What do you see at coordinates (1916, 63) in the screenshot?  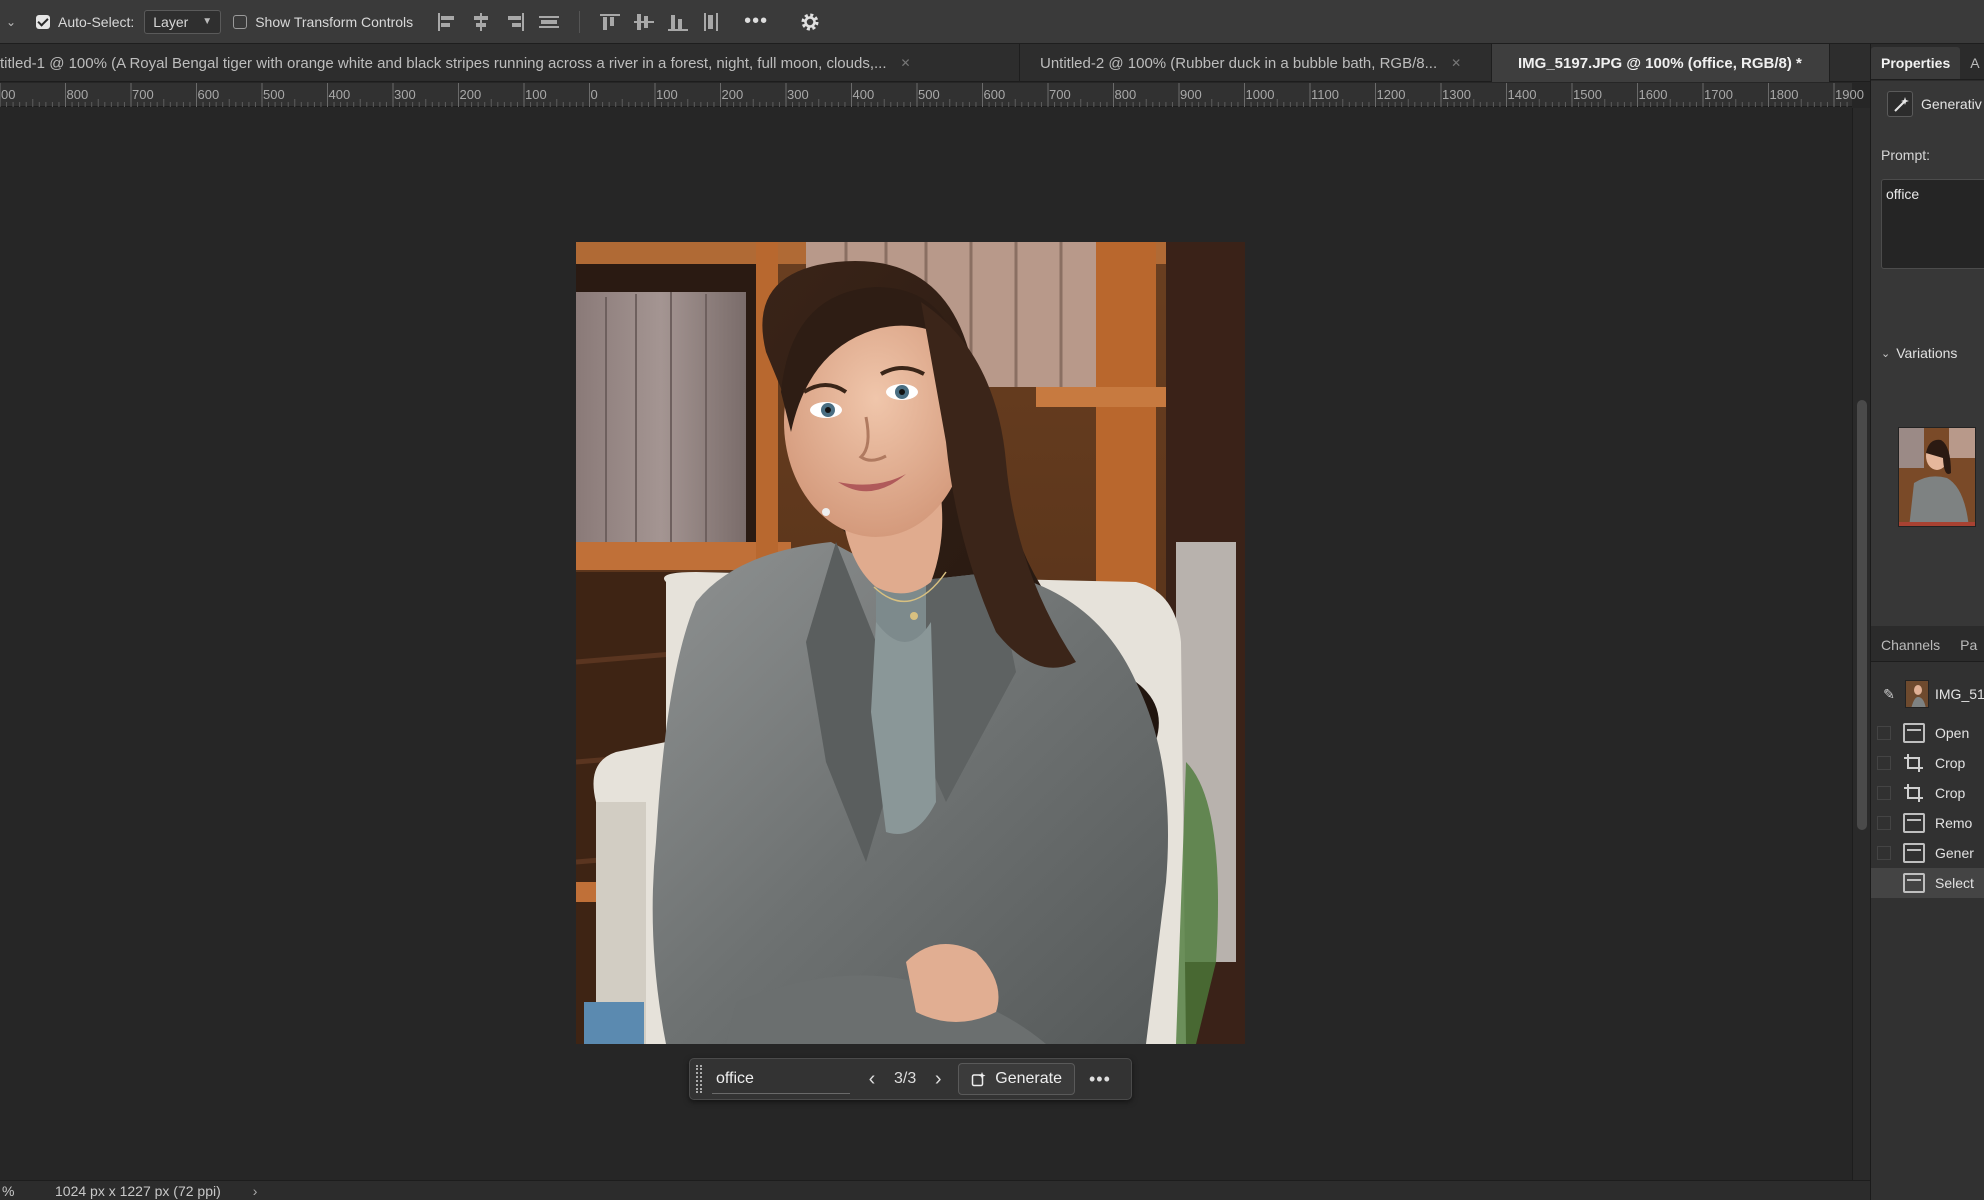 I see `tab-properties: Properties` at bounding box center [1916, 63].